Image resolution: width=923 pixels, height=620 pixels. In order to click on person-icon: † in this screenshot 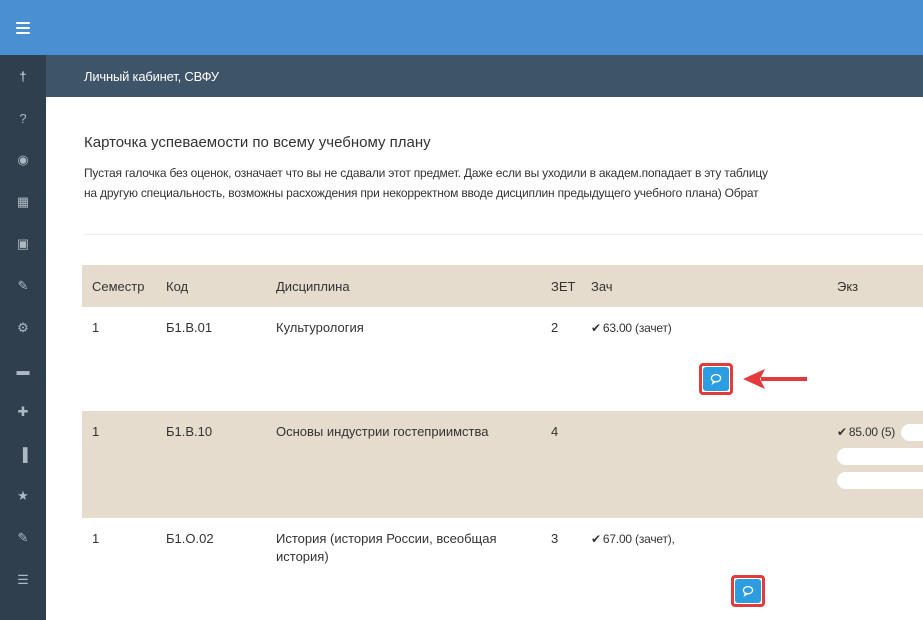, I will do `click(23, 76)`.